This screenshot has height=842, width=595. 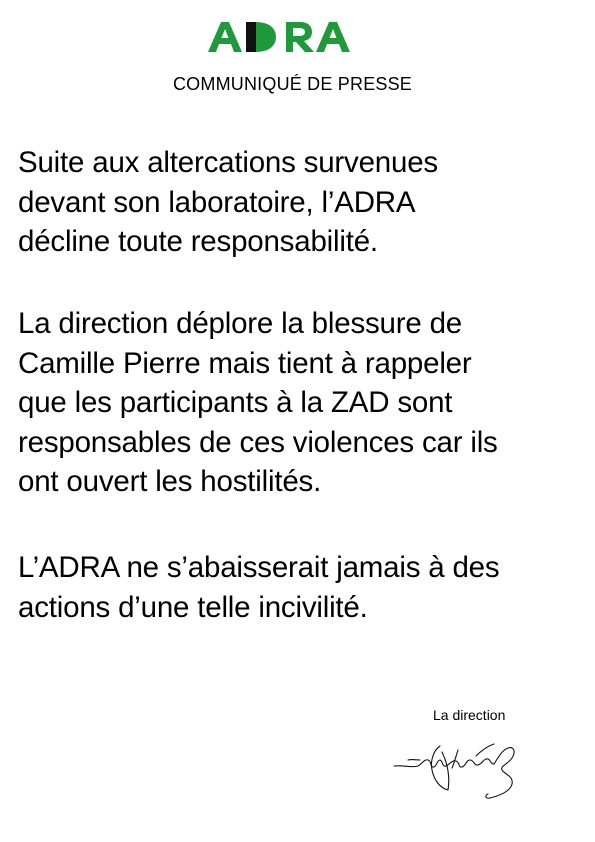 I want to click on paragraph-line: responsables de ces violences car ils, so click(x=258, y=442).